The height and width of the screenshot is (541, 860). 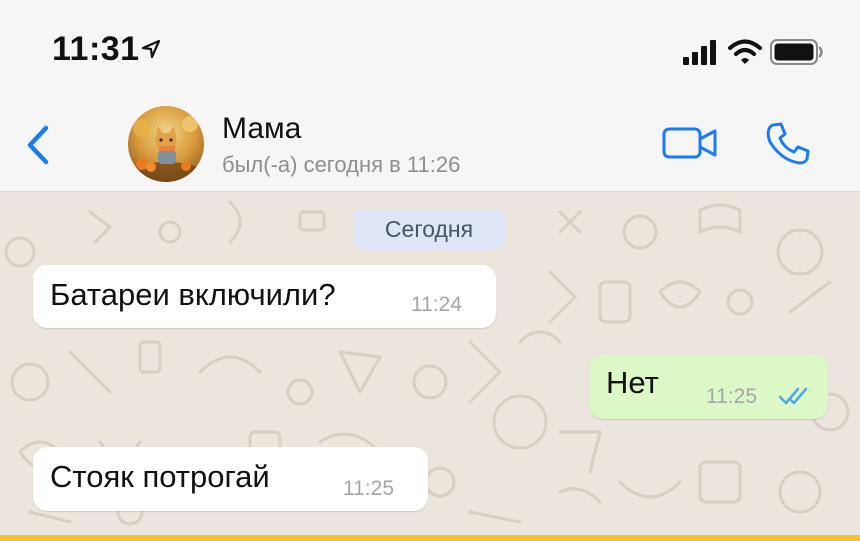 What do you see at coordinates (690, 143) in the screenshot?
I see `video-call-icon` at bounding box center [690, 143].